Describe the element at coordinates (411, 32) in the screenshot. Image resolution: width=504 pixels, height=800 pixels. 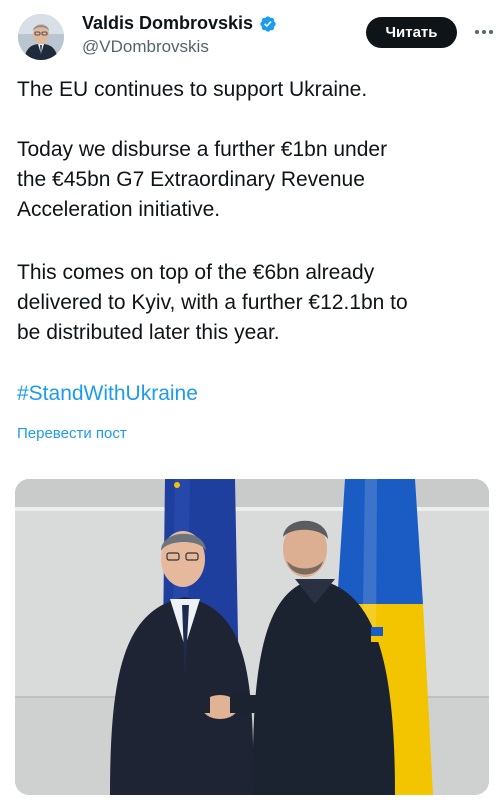
I see `follow-button: Читать` at that location.